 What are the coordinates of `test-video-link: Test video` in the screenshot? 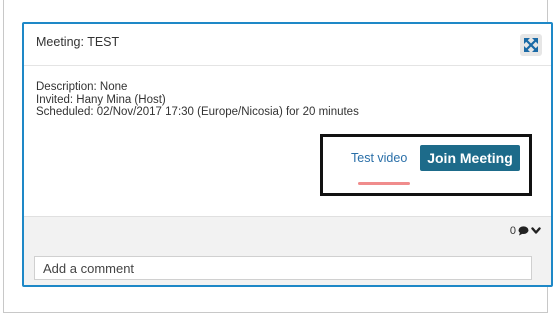 It's located at (379, 158).